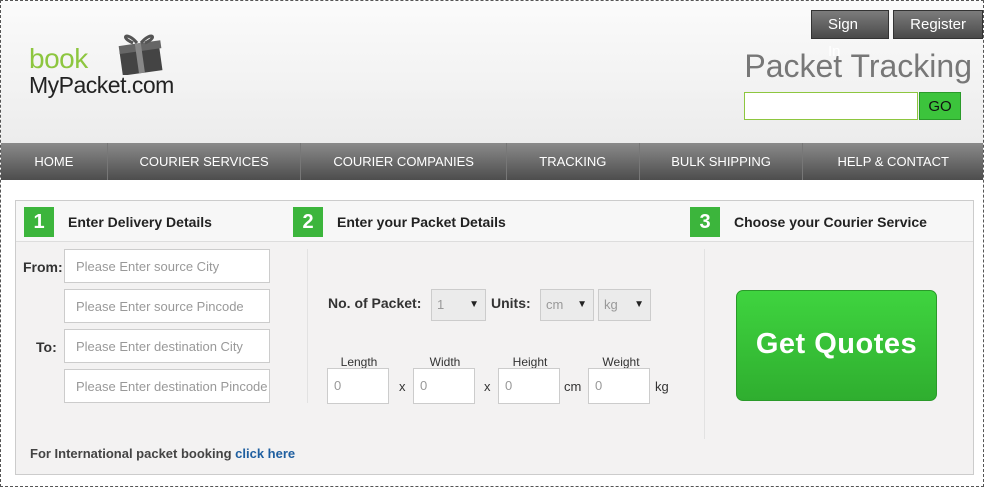 This screenshot has height=487, width=984. I want to click on step-3-number: 3, so click(705, 222).